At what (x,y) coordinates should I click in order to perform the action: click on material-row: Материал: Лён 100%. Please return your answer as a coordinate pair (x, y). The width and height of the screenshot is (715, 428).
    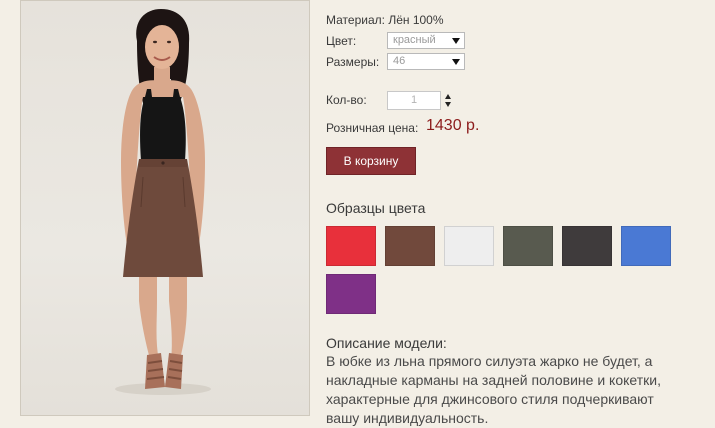
    Looking at the image, I should click on (385, 20).